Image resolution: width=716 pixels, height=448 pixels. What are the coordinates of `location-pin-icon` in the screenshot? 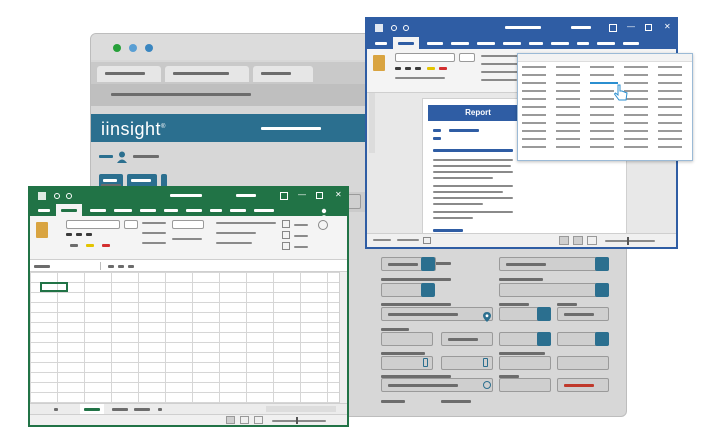 It's located at (487, 318).